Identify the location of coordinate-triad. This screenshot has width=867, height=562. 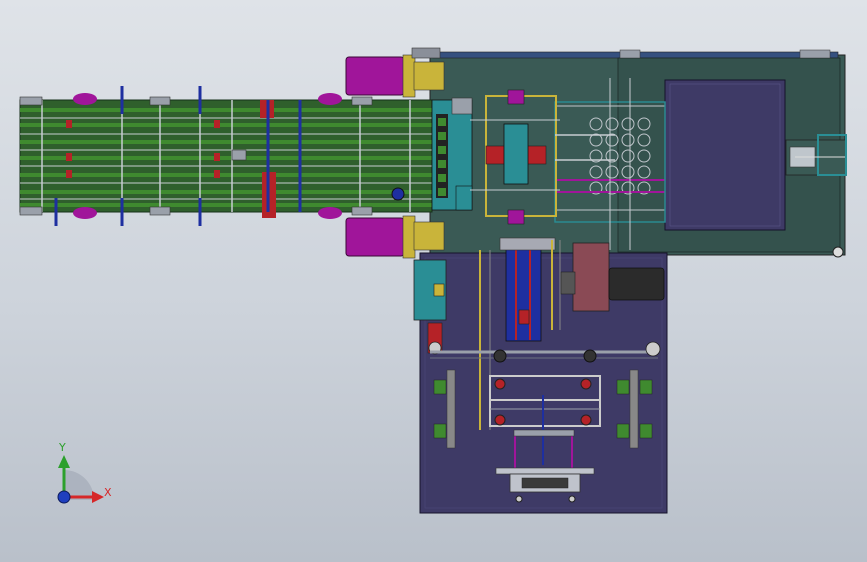
(80, 479).